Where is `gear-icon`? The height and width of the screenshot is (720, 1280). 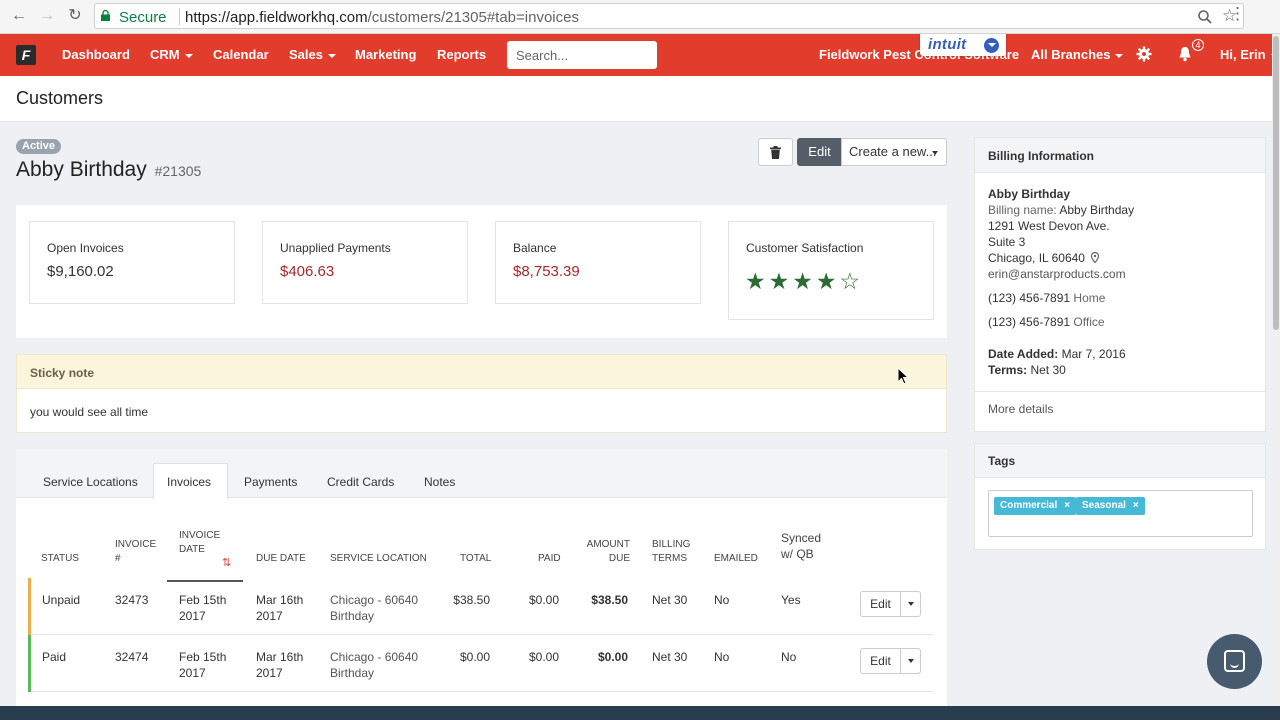
gear-icon is located at coordinates (1144, 54).